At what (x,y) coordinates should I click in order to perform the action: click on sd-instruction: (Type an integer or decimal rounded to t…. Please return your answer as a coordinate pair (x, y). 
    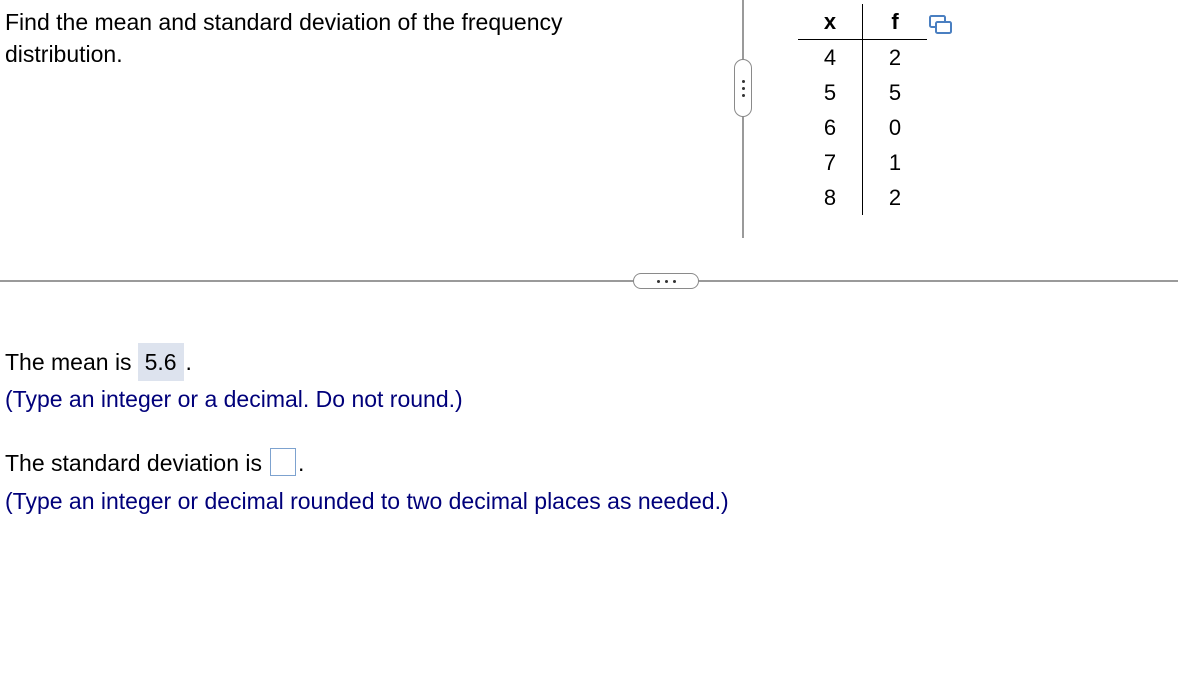
    Looking at the image, I should click on (367, 501).